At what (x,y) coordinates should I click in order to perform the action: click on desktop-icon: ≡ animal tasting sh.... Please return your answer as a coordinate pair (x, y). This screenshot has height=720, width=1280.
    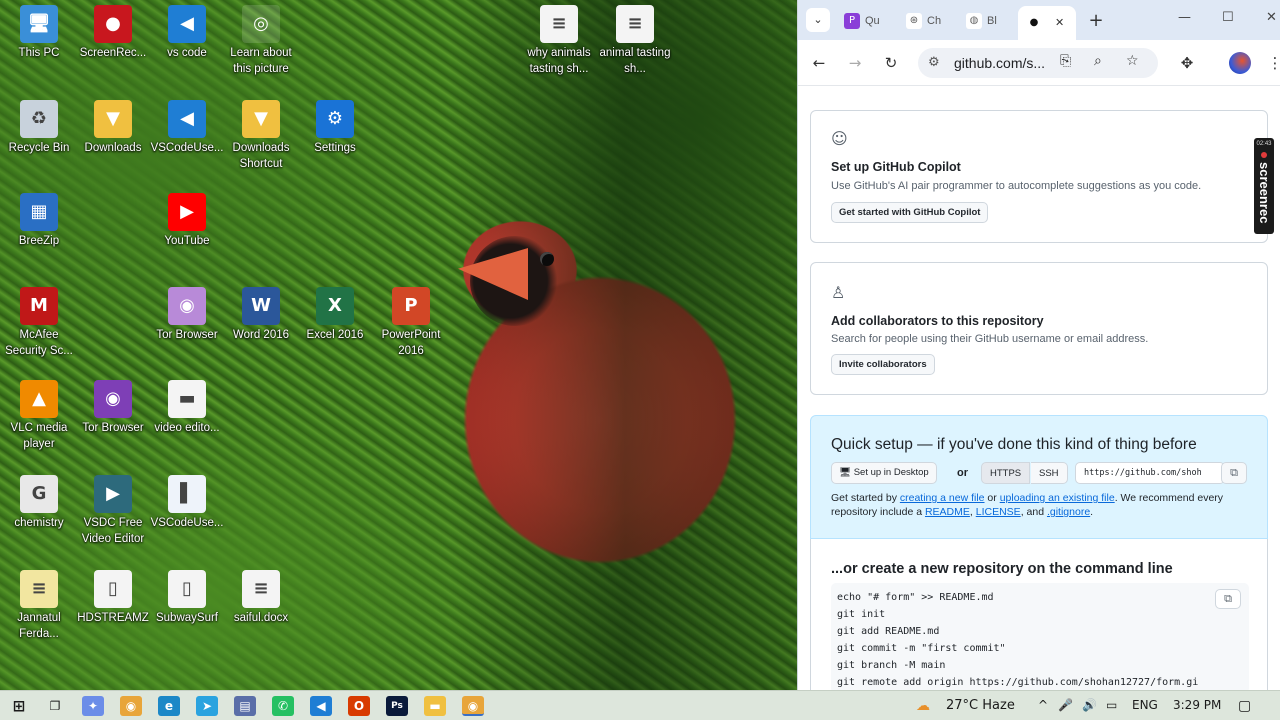
    Looking at the image, I should click on (635, 41).